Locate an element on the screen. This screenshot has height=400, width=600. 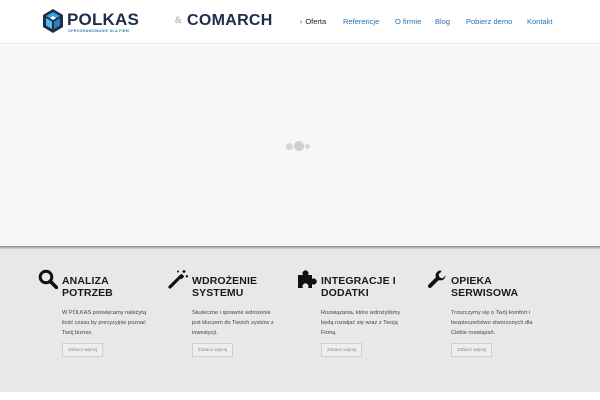
feature-title: OPIEKA SERWISOWA is located at coordinates (485, 287).